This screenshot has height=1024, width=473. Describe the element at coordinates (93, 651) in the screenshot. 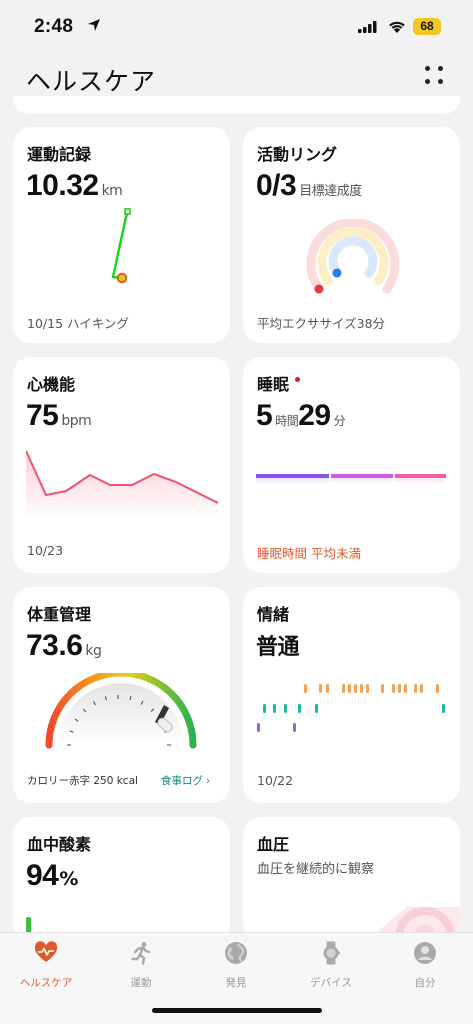

I see `weight-unit: kg` at that location.